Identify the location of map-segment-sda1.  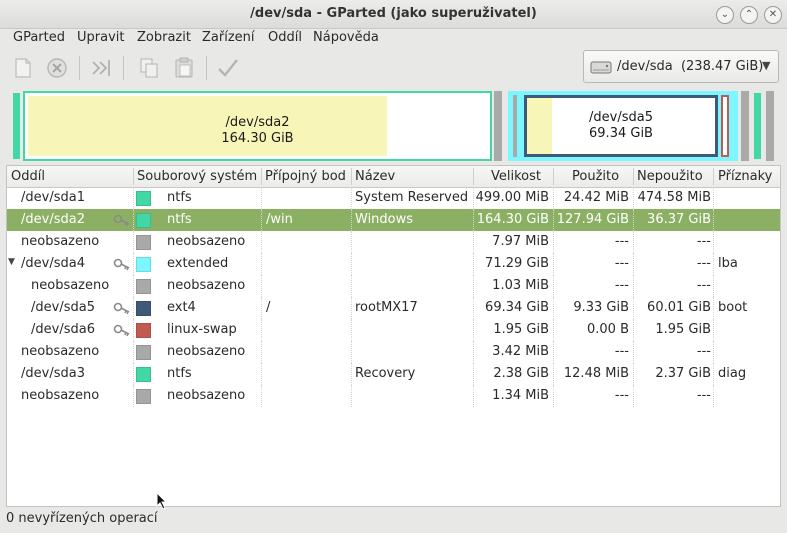
(16, 126).